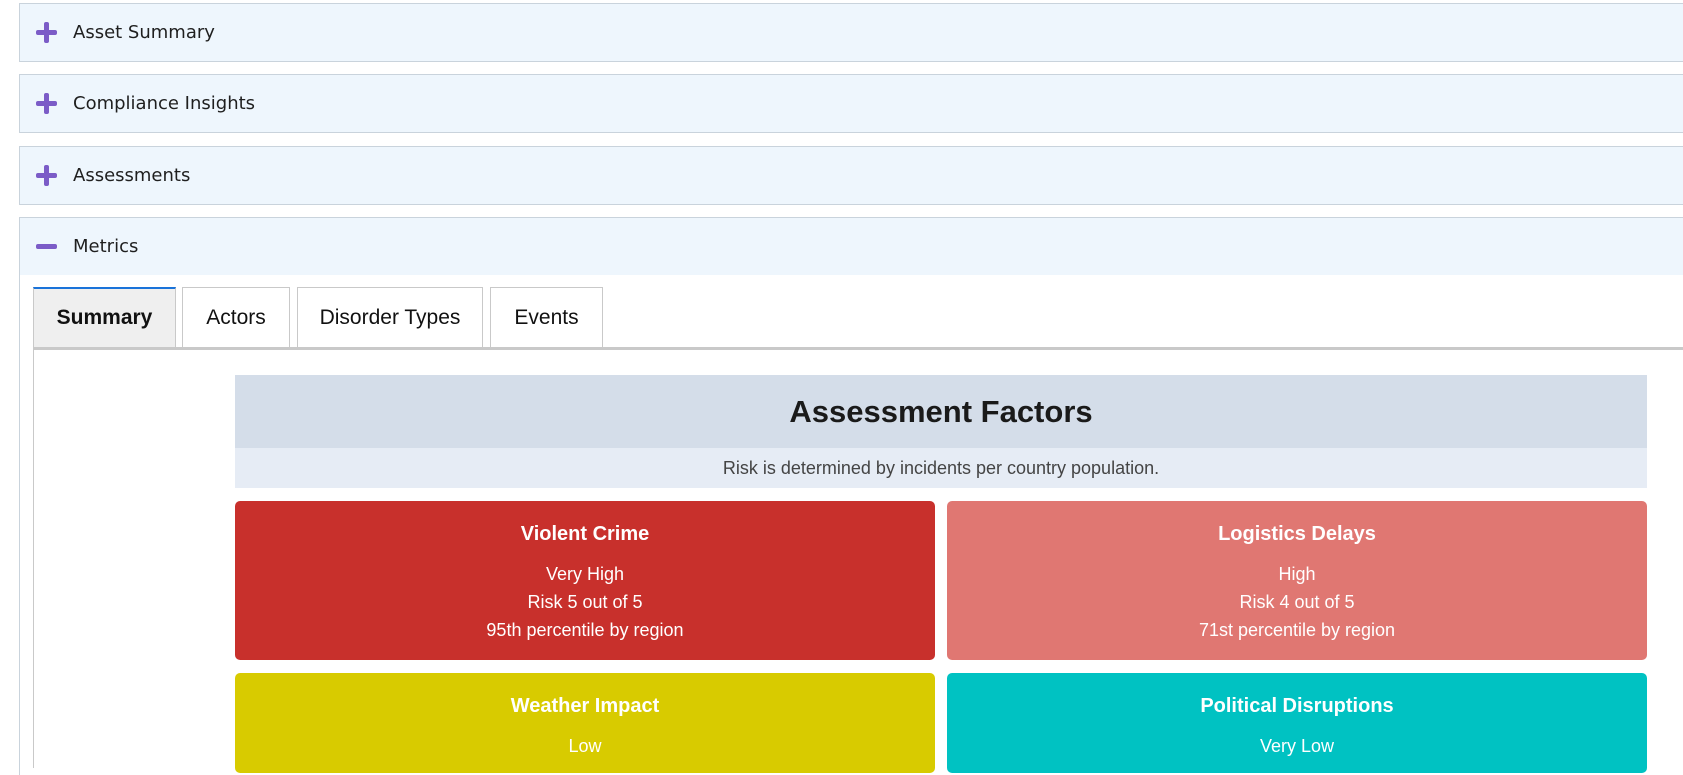 The height and width of the screenshot is (775, 1683). What do you see at coordinates (851, 103) in the screenshot?
I see `accordion-compliance-insights: Compliance Insights` at bounding box center [851, 103].